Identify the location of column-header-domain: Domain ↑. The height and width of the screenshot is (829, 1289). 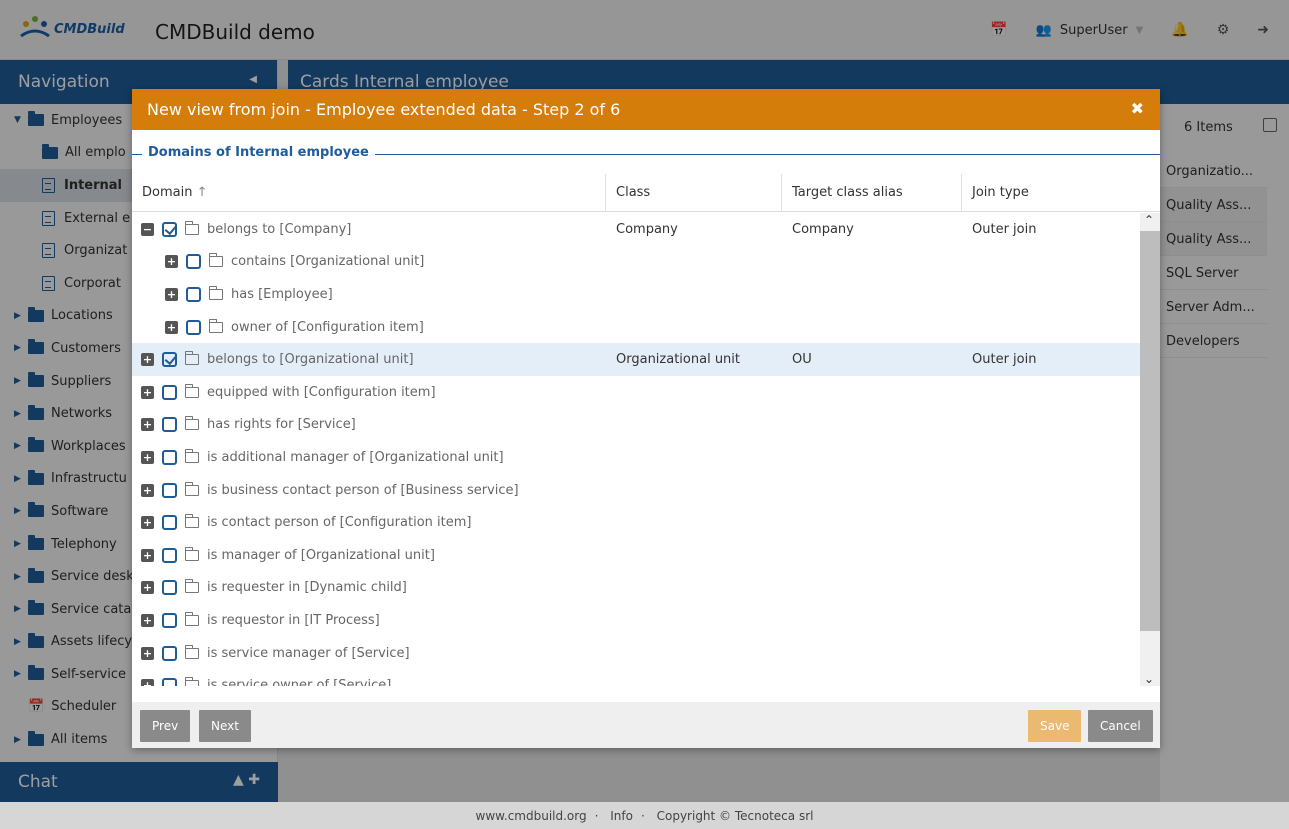
(369, 192).